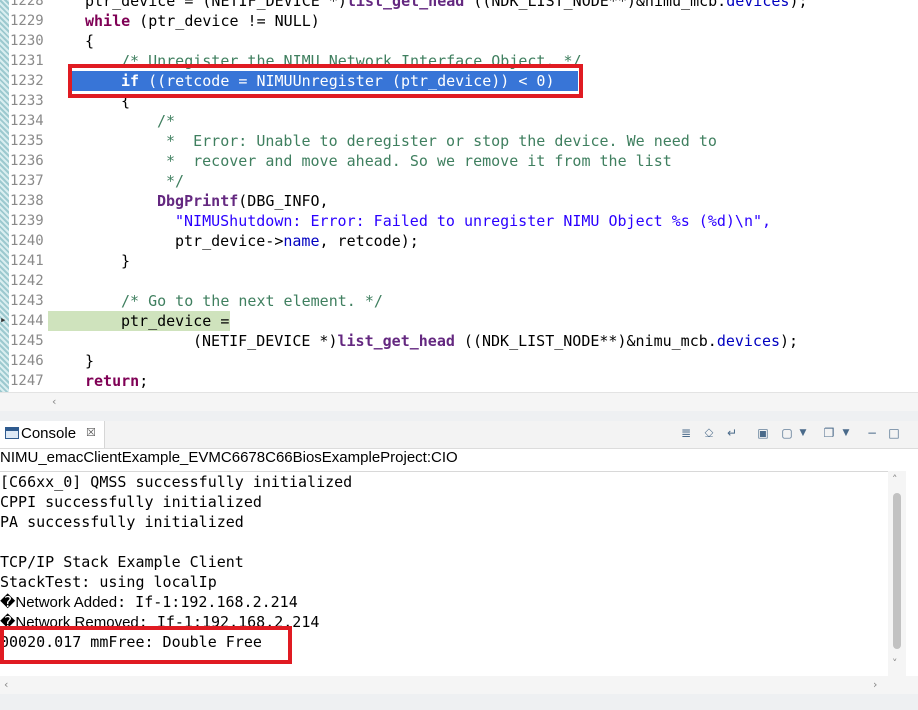 This screenshot has width=918, height=710. I want to click on line-number: 1241, so click(27, 261).